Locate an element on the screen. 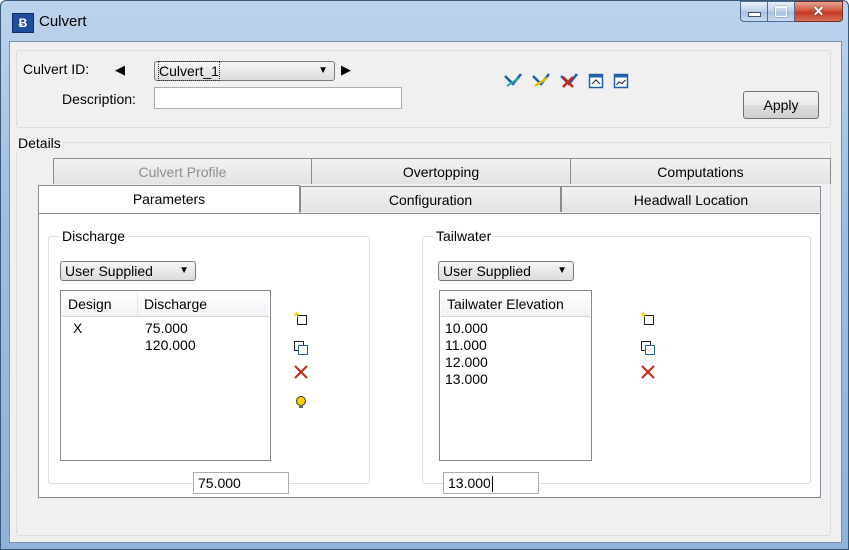 The height and width of the screenshot is (550, 849). design-cell: X is located at coordinates (78, 328).